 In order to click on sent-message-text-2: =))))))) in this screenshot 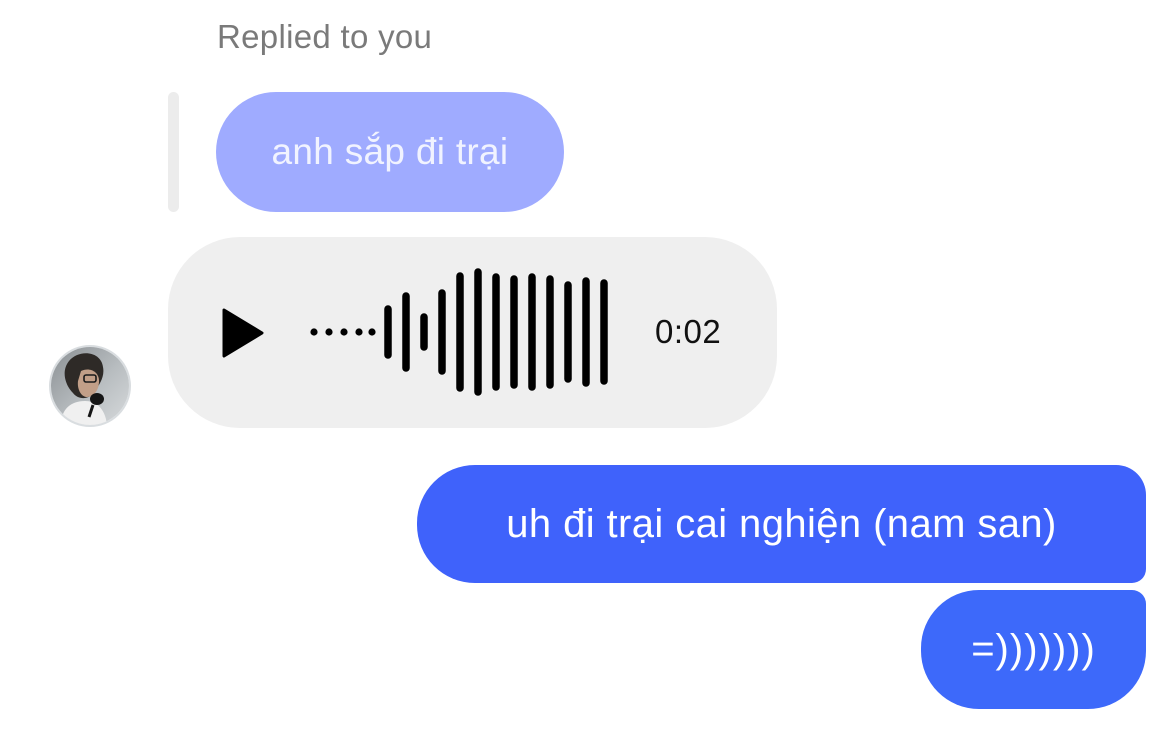, I will do `click(1033, 649)`.